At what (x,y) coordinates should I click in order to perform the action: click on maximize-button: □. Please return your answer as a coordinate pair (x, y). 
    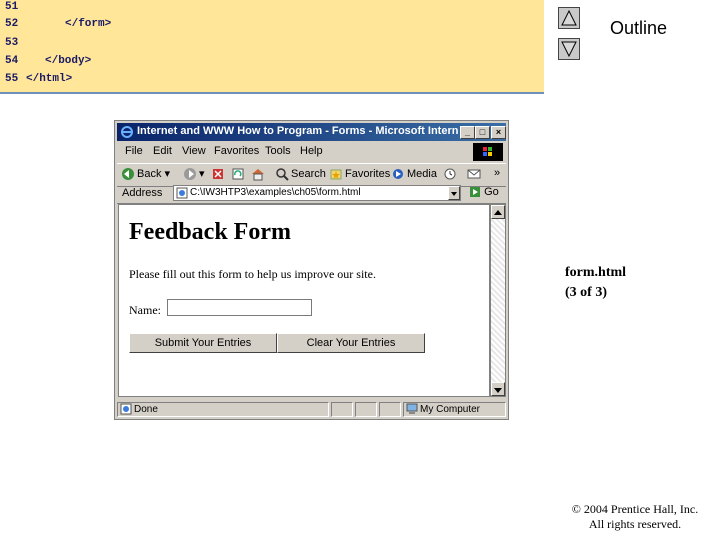
    Looking at the image, I should click on (482, 132).